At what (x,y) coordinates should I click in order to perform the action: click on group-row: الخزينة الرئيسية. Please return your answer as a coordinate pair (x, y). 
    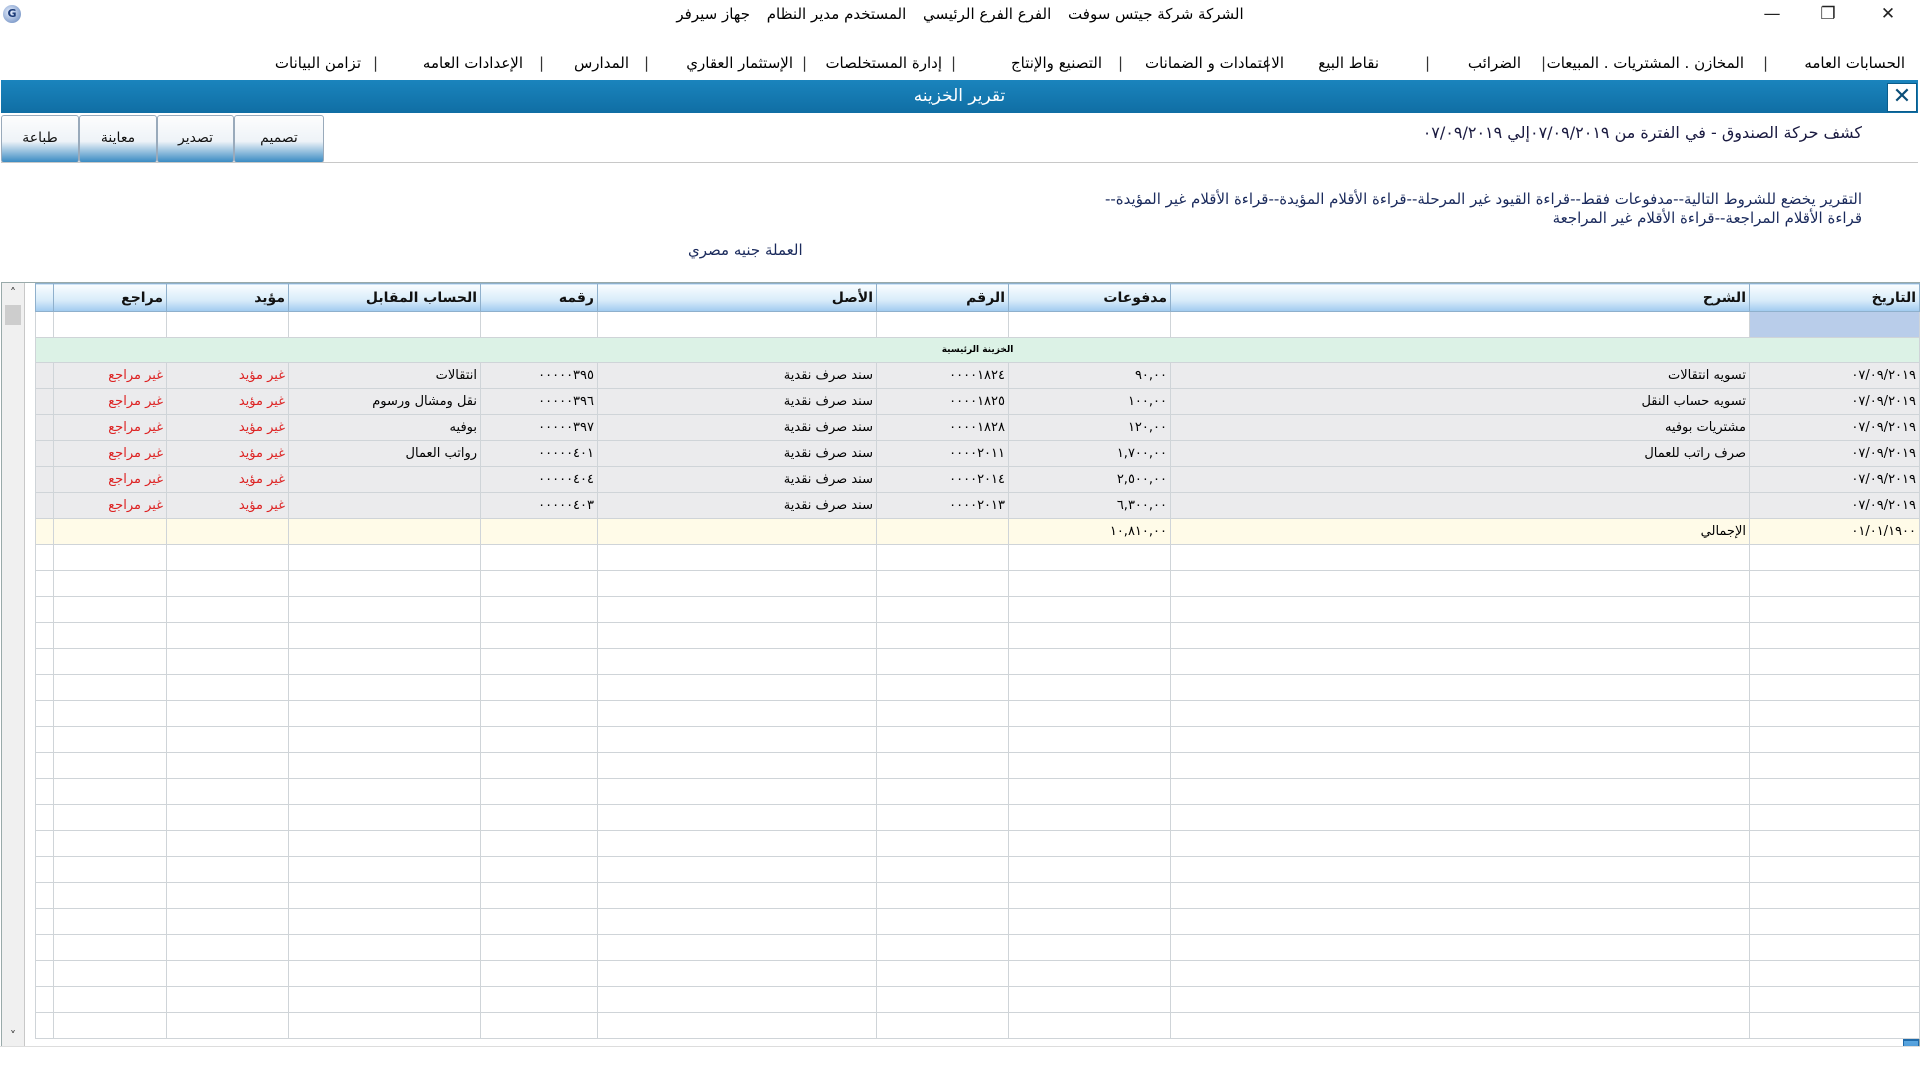
    Looking at the image, I should click on (977, 350).